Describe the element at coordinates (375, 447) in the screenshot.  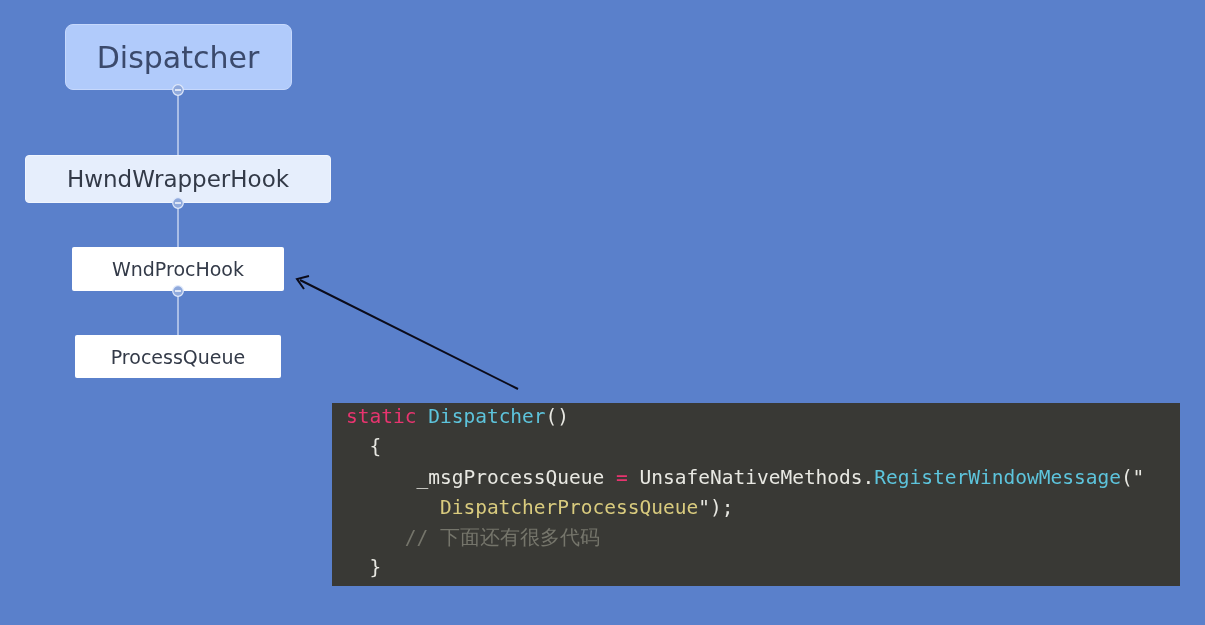
I see `code-line: {` at that location.